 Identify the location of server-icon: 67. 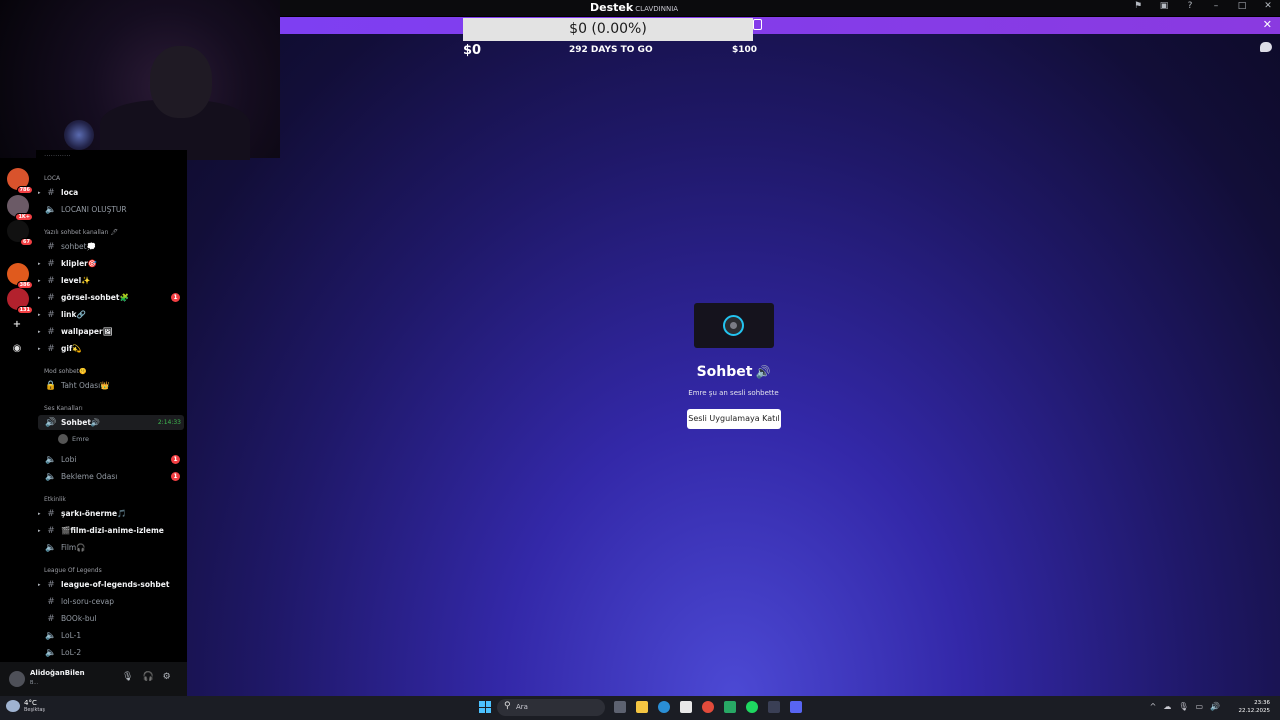
(20, 233).